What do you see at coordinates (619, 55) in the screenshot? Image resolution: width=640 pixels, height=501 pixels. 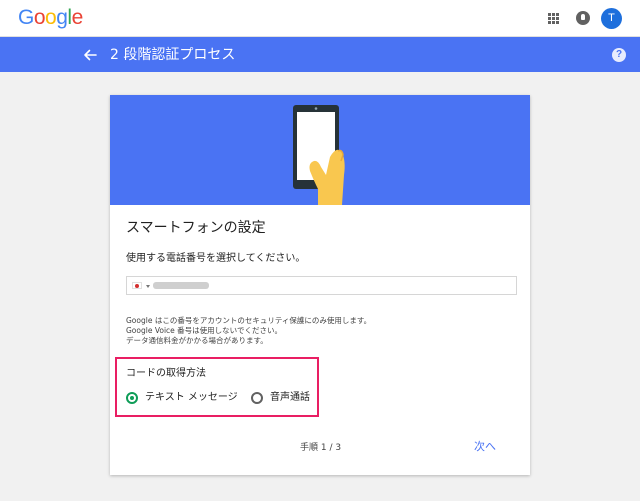 I see `help-icon: ?` at bounding box center [619, 55].